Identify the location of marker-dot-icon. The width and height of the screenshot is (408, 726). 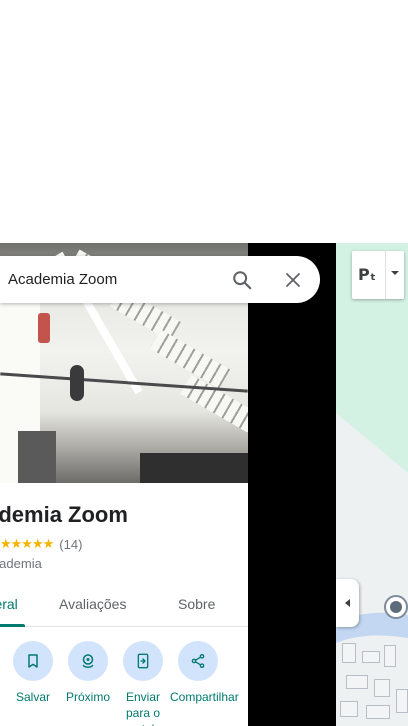
(396, 607).